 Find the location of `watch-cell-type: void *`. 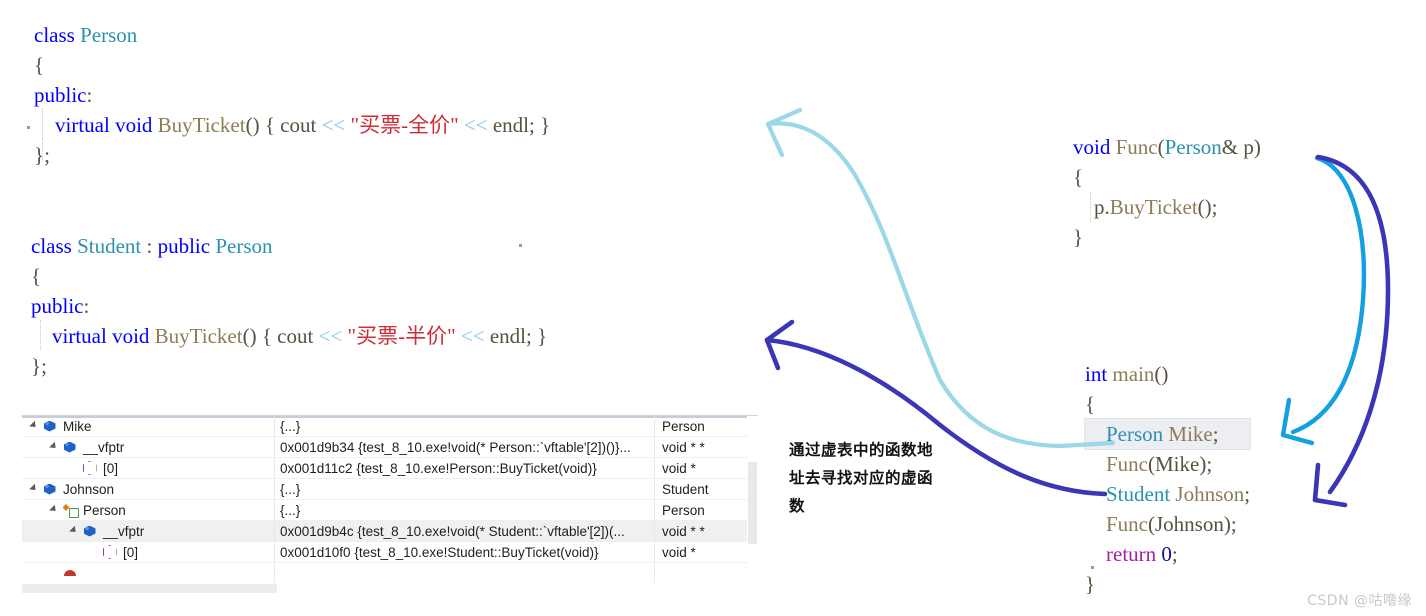

watch-cell-type: void * is located at coordinates (706, 468).